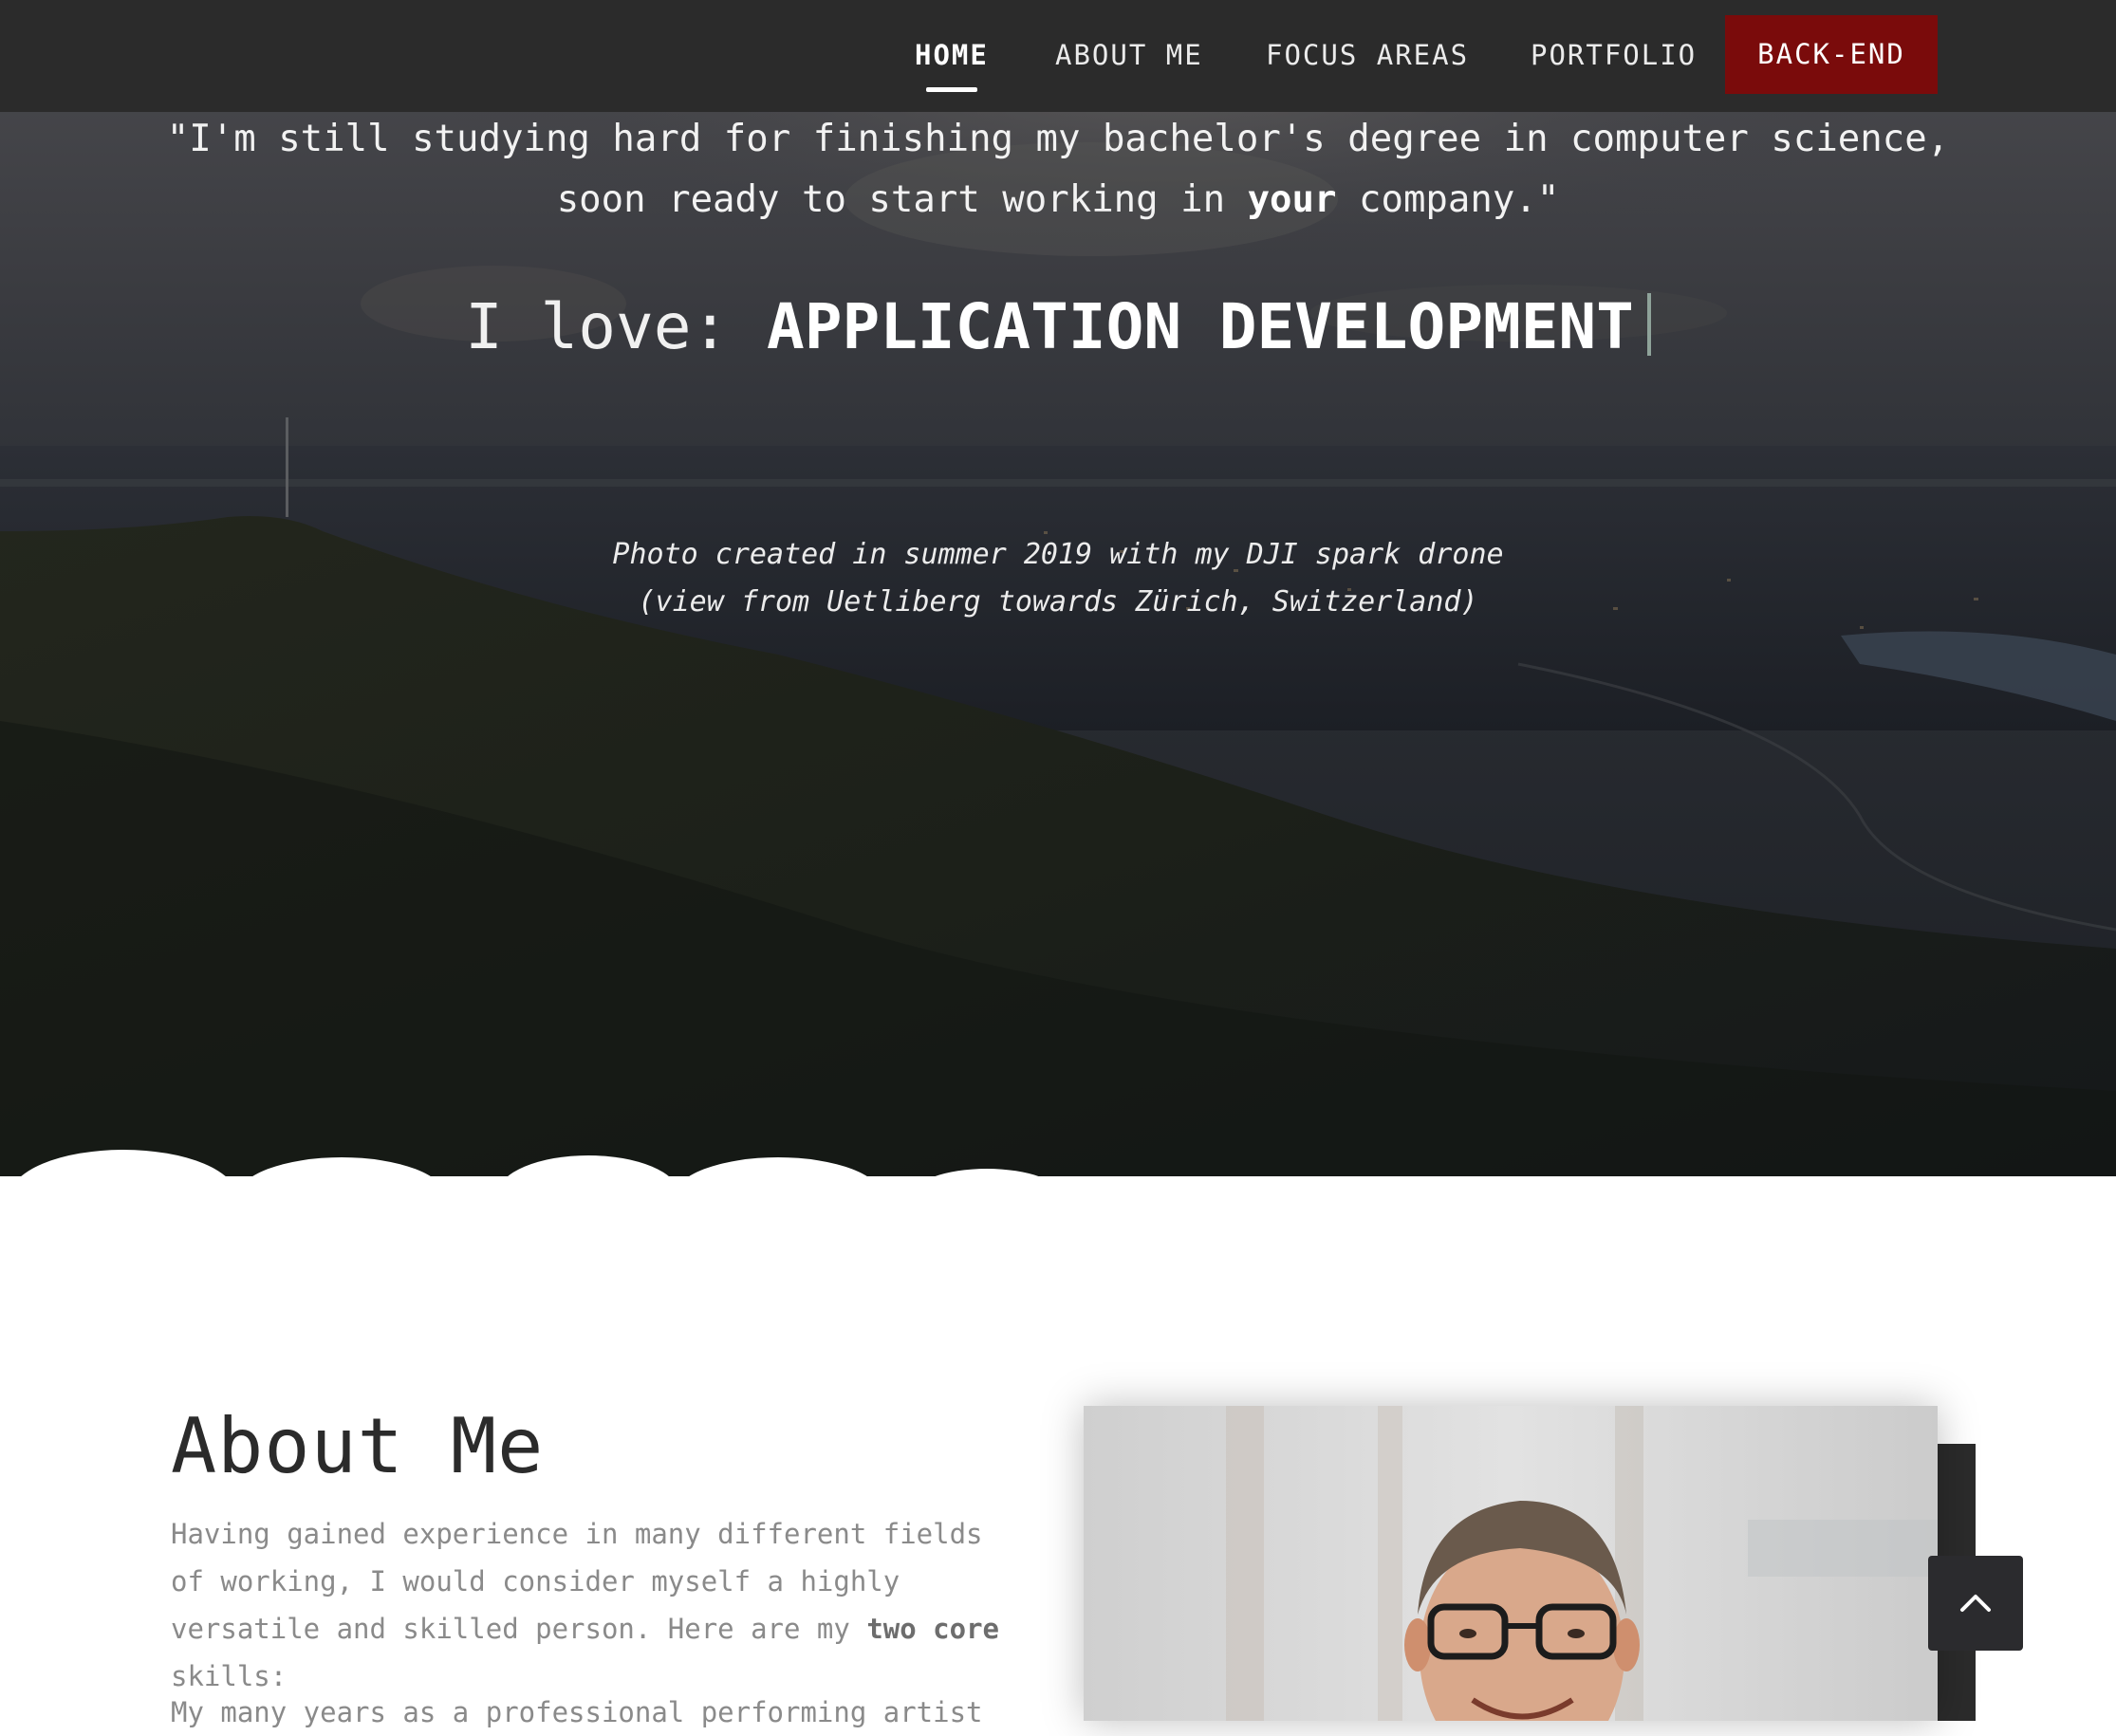 Image resolution: width=2116 pixels, height=1736 pixels. What do you see at coordinates (902, 199) in the screenshot?
I see `hero-quote-line2-pre: soon ready to start working in` at bounding box center [902, 199].